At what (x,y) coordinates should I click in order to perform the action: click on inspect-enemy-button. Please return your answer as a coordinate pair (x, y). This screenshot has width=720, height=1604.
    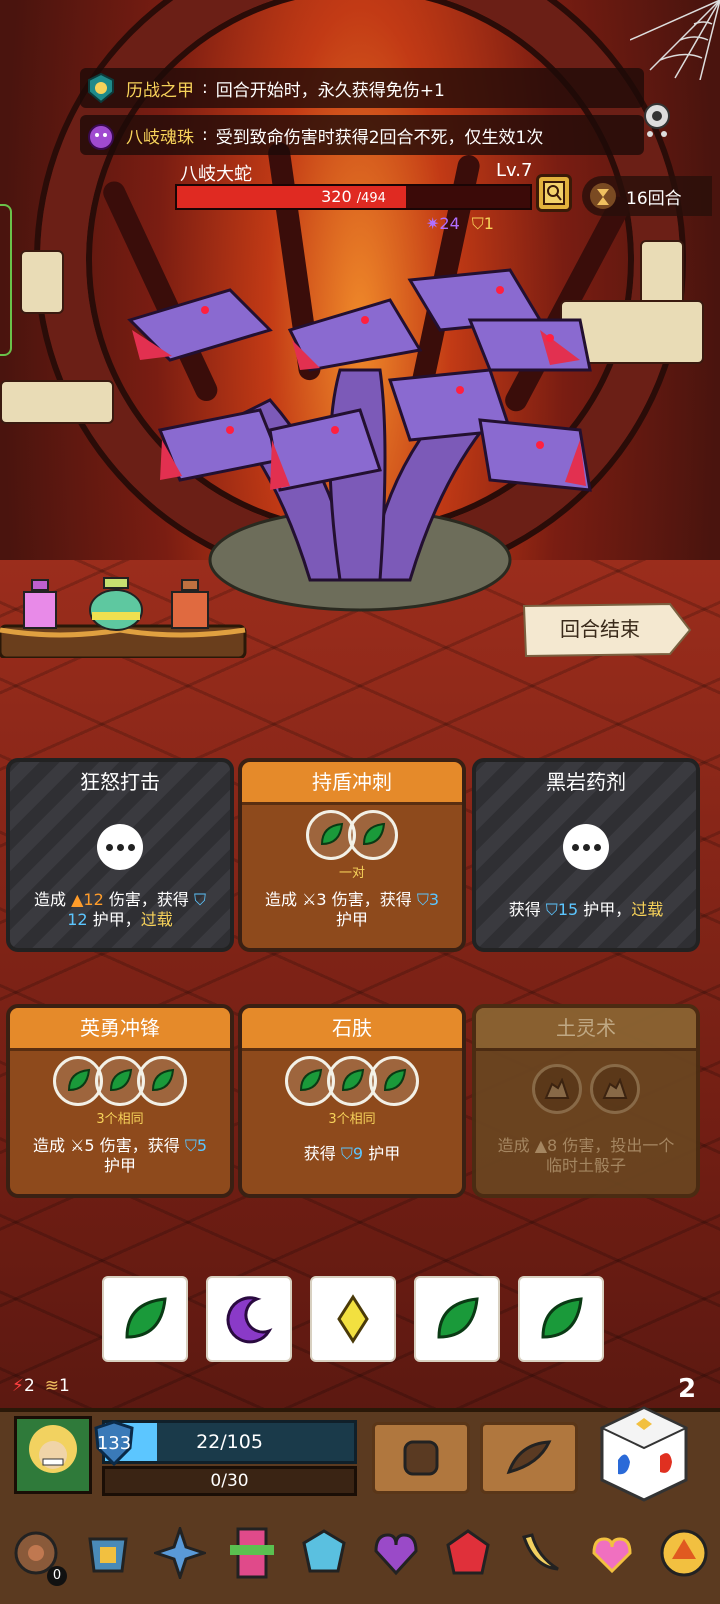
    Looking at the image, I should click on (554, 193).